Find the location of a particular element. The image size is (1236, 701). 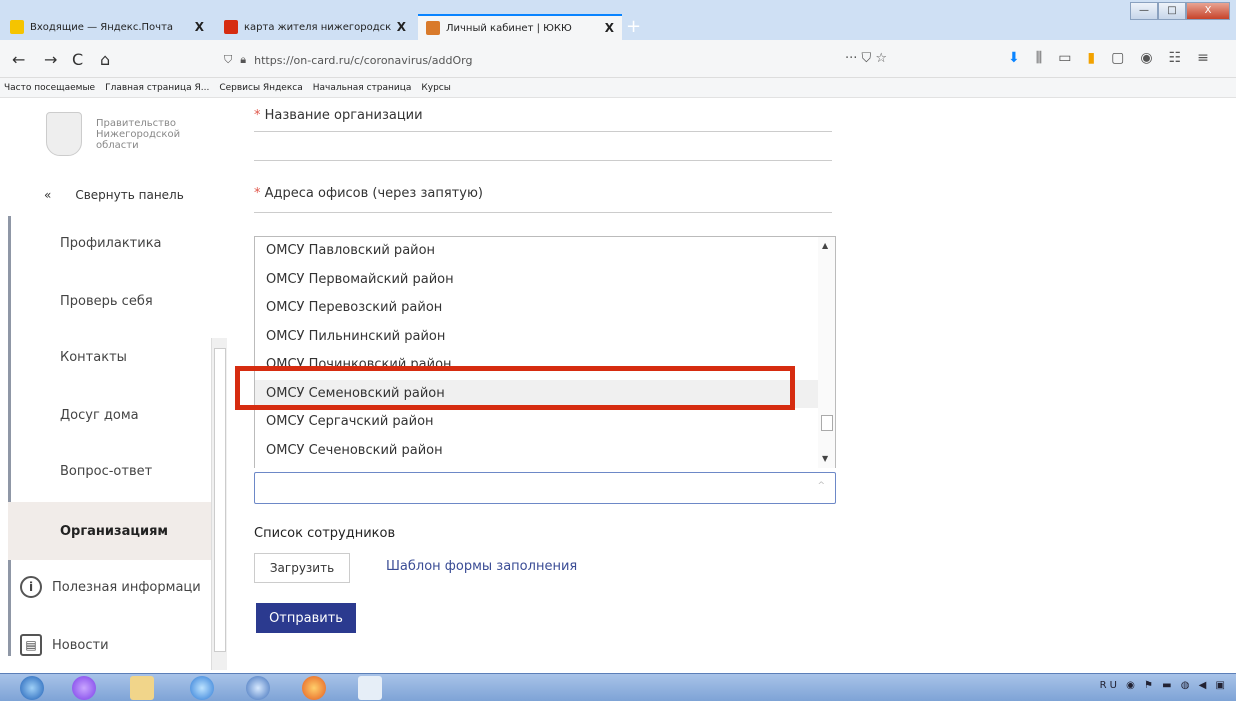

sidebar-scrollbar is located at coordinates (219, 504).